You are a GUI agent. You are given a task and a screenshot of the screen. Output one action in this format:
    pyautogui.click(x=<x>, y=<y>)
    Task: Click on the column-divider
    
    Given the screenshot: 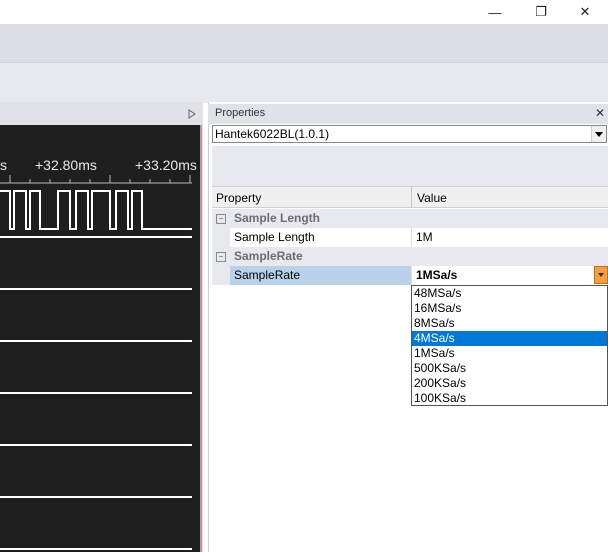 What is the action you would take?
    pyautogui.click(x=411, y=197)
    